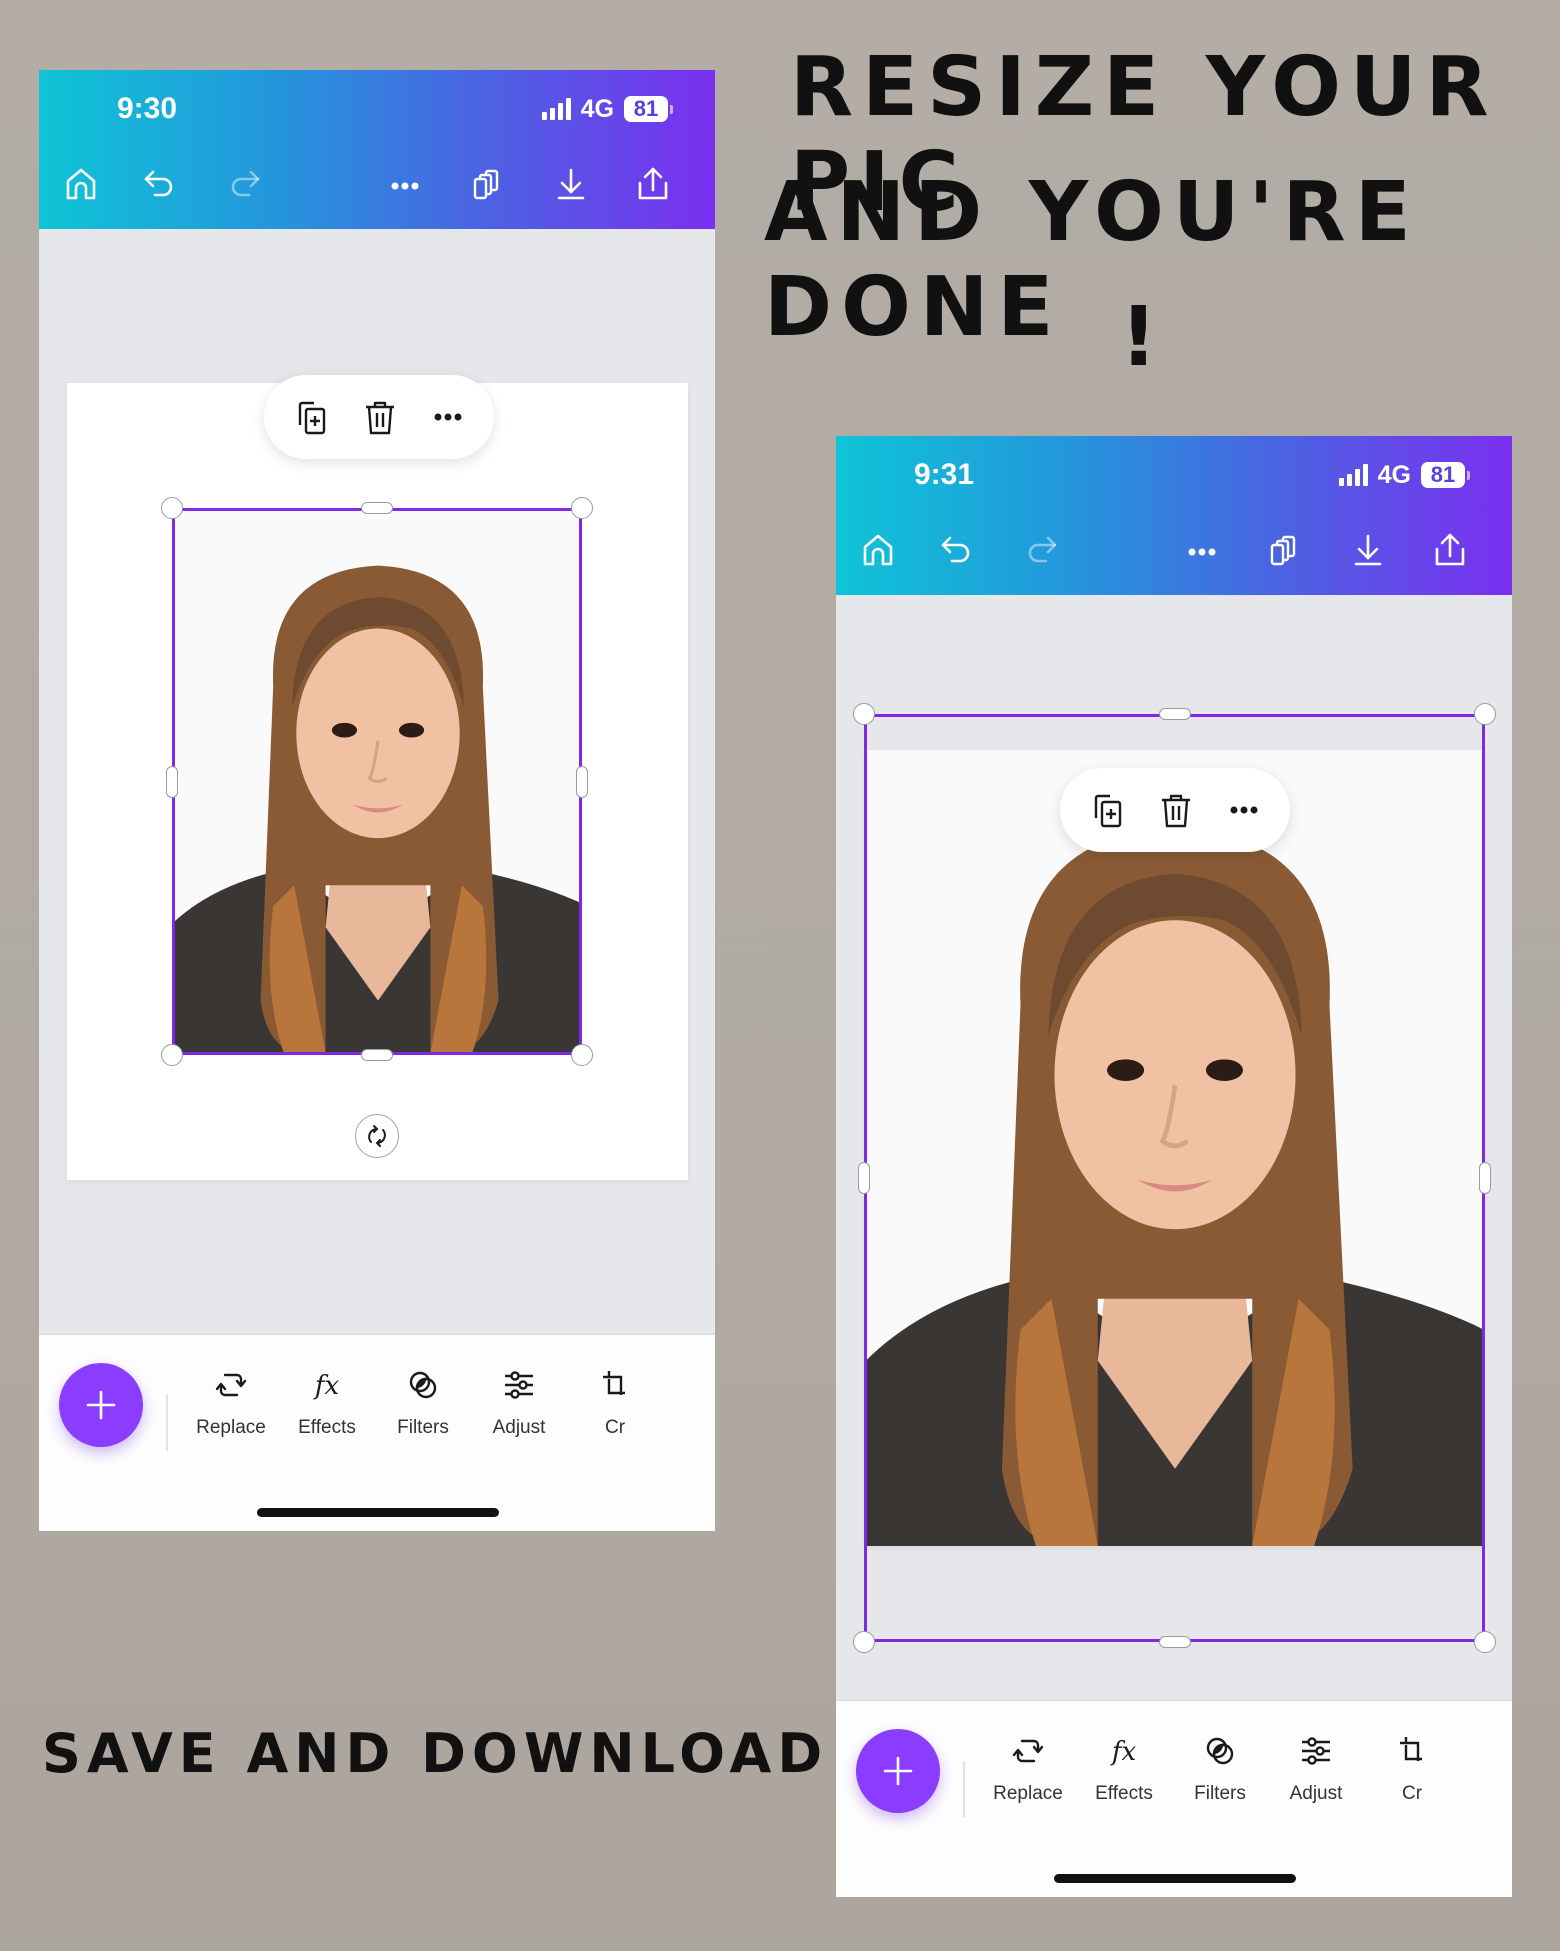 The image size is (1560, 1951). Describe the element at coordinates (1143, 337) in the screenshot. I see `headline-line-3: !` at that location.